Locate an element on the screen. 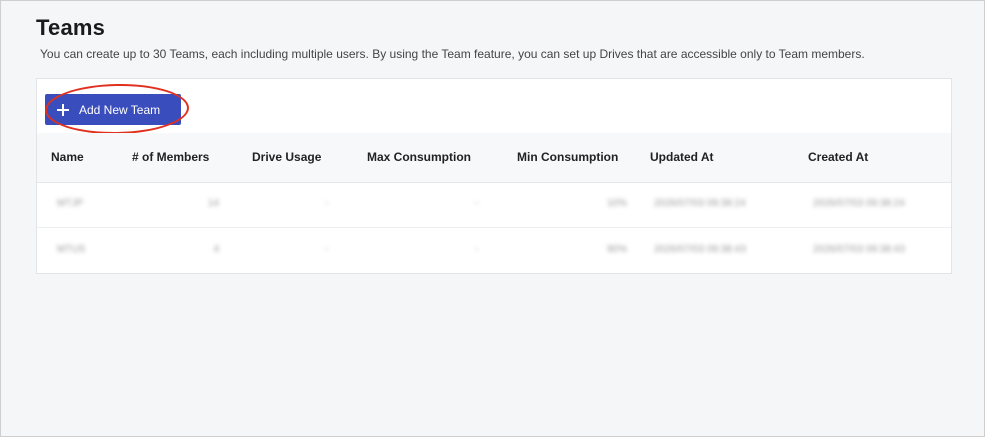 This screenshot has width=985, height=437. column-header-members: # of Members is located at coordinates (170, 157).